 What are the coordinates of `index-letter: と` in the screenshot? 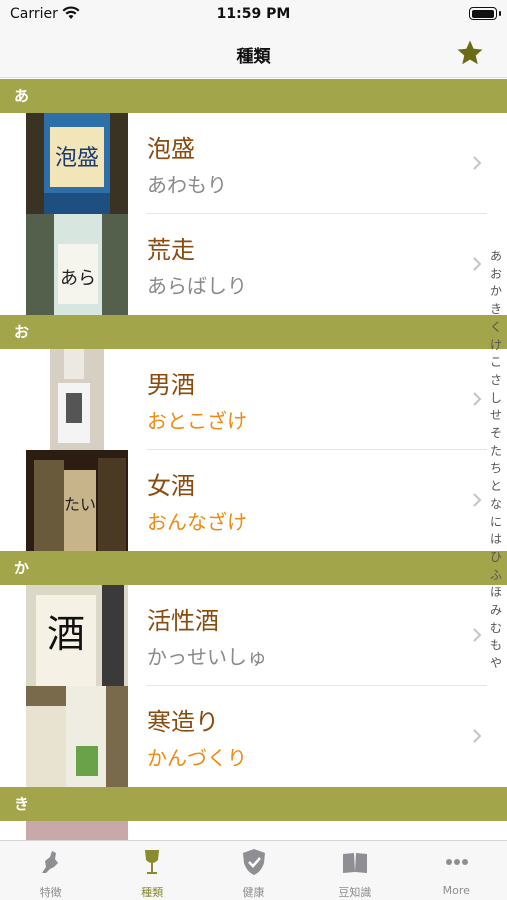 It's located at (496, 487).